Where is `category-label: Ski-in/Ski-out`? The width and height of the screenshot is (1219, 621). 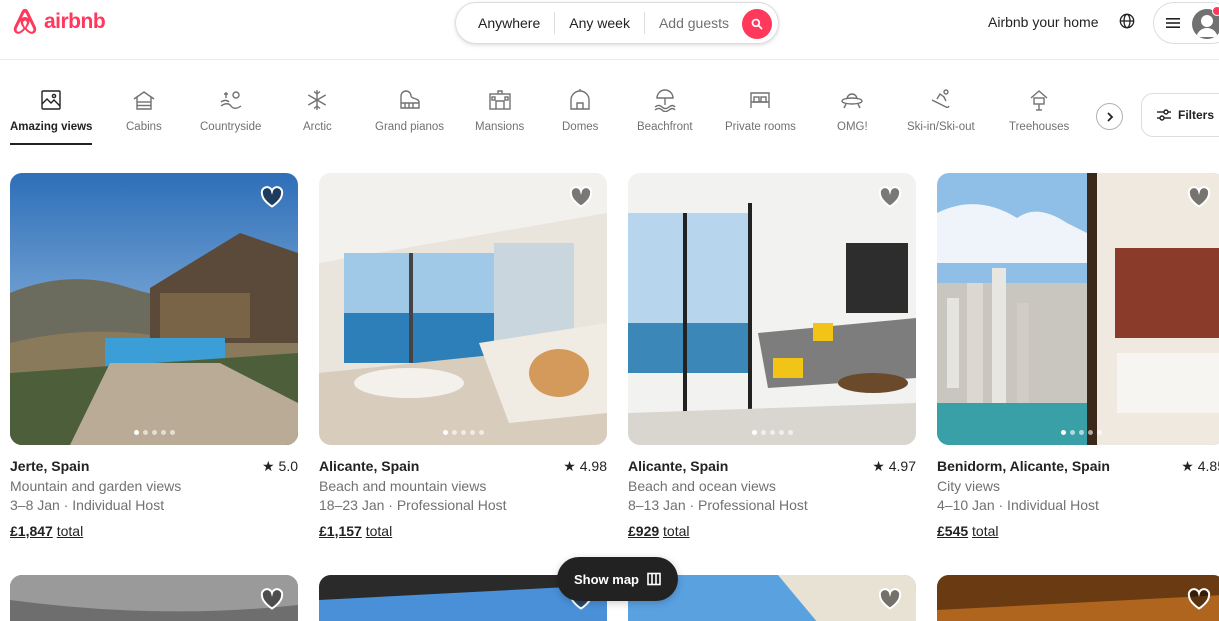
category-label: Ski-in/Ski-out is located at coordinates (941, 127).